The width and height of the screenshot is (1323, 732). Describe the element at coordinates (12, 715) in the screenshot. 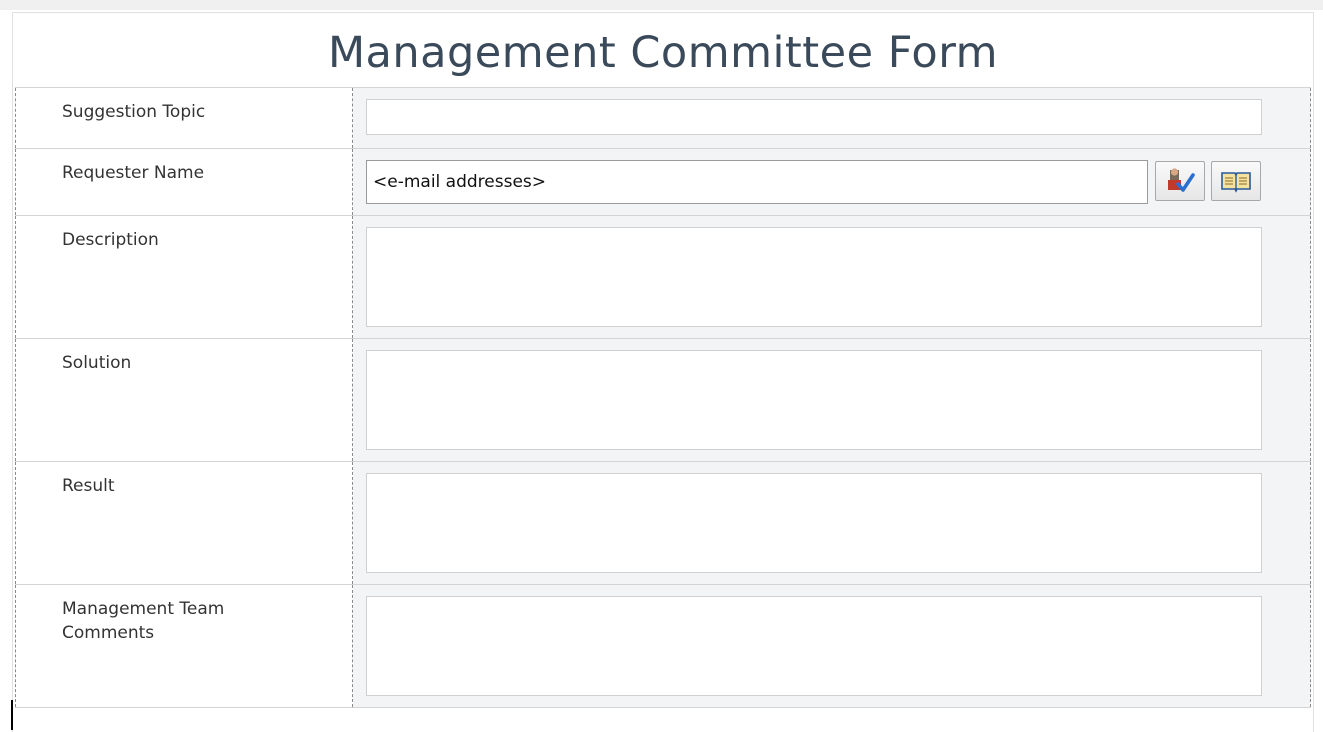

I see `text-cursor` at that location.